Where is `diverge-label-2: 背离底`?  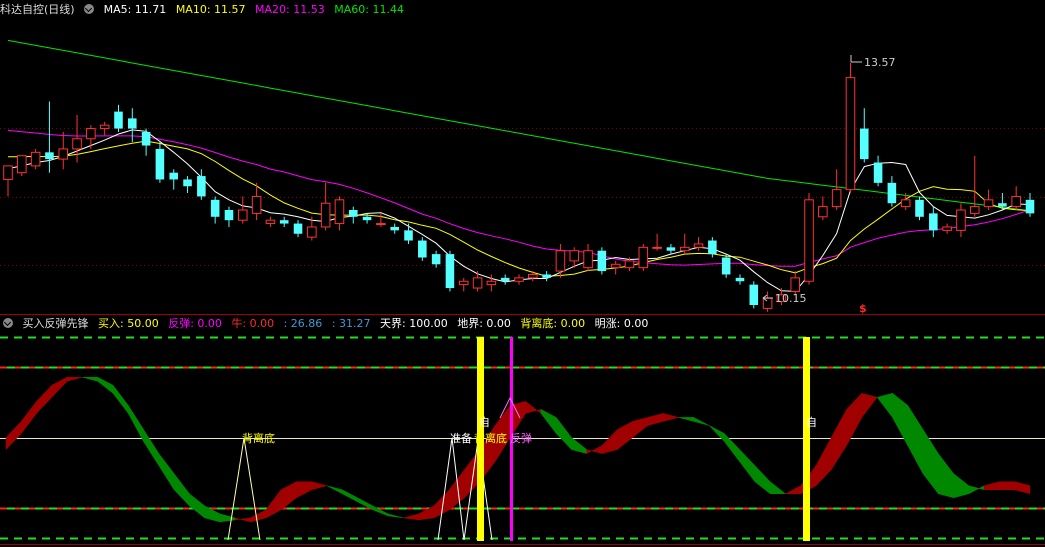
diverge-label-2: 背离底 is located at coordinates (490, 438).